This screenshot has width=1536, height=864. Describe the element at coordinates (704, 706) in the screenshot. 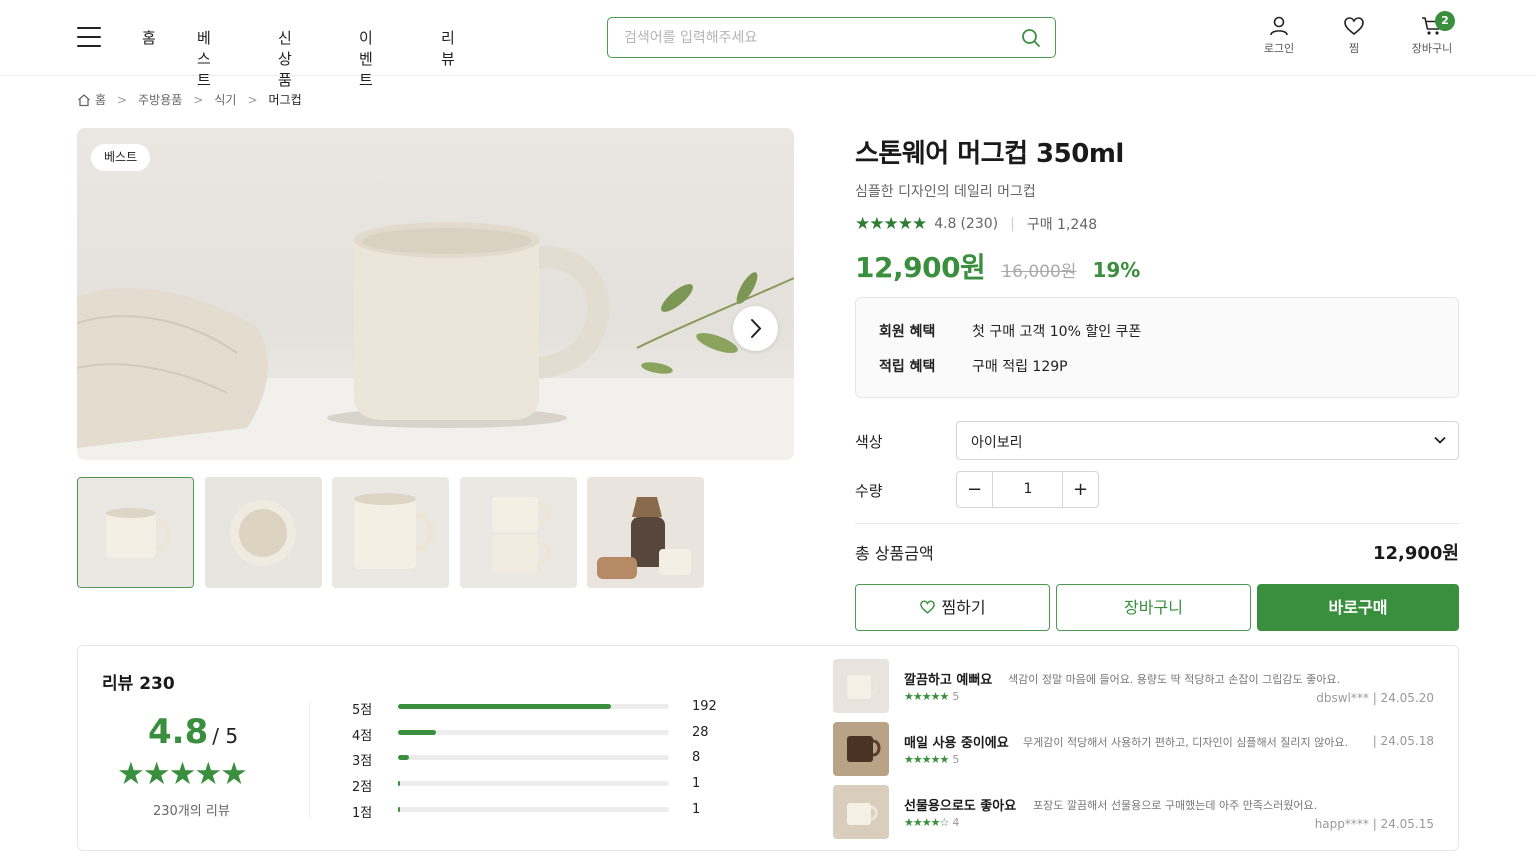

I see `rating-bar-count: 192` at that location.